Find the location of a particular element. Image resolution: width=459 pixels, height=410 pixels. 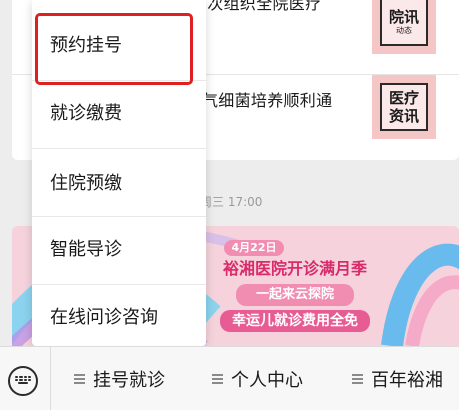

menu-tab-hospital-info: 百年裕湘 is located at coordinates (397, 378).